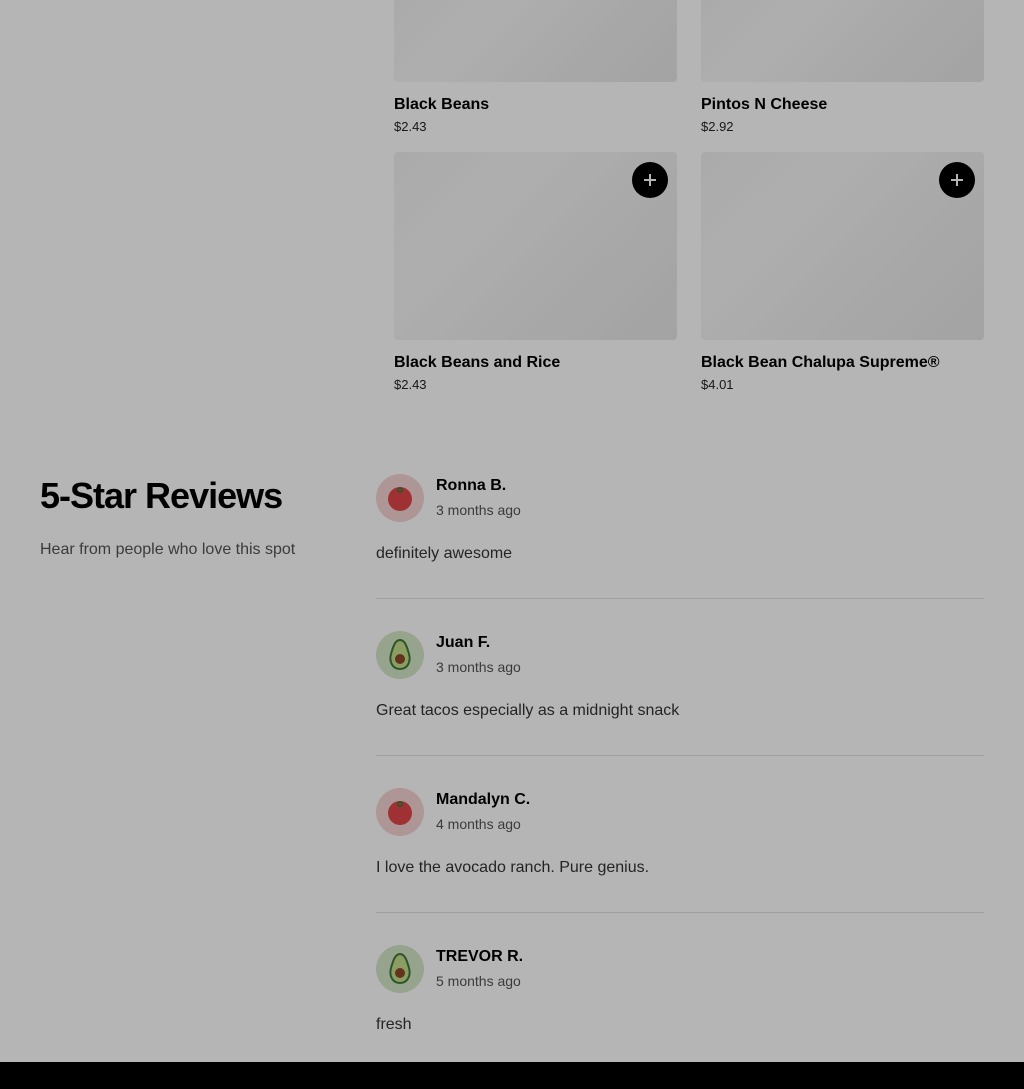 The image size is (1024, 1089). Describe the element at coordinates (717, 384) in the screenshot. I see `menu-item-price: $4.01` at that location.